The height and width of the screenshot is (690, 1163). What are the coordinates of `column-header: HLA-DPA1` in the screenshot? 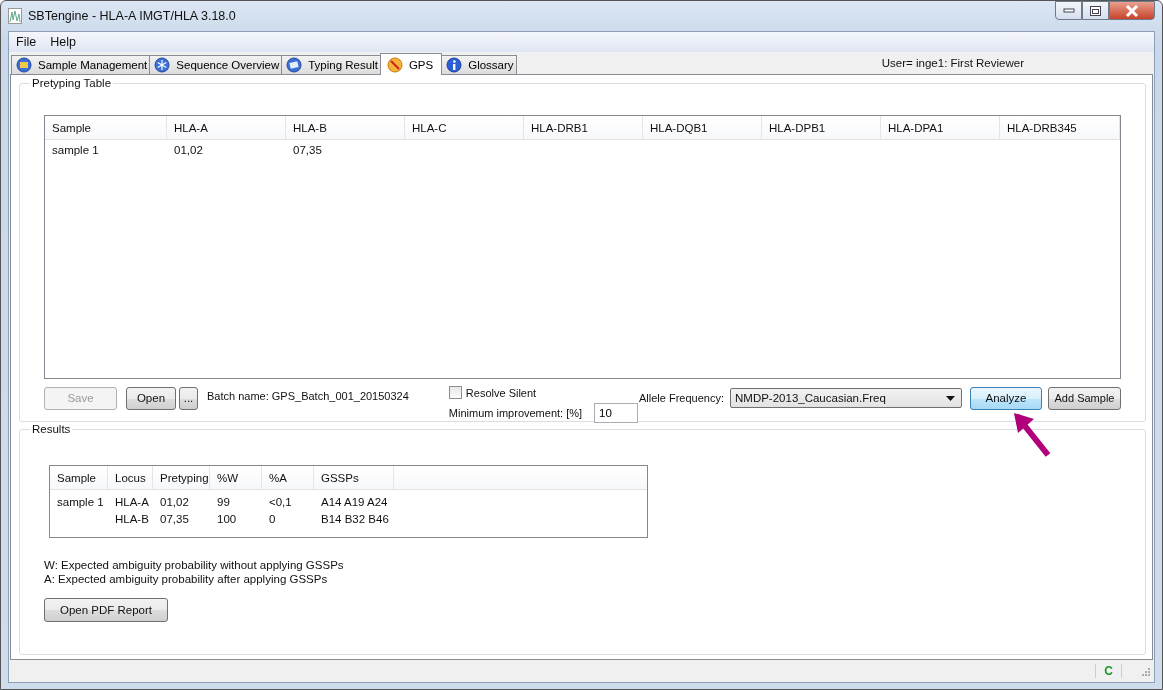 It's located at (940, 127).